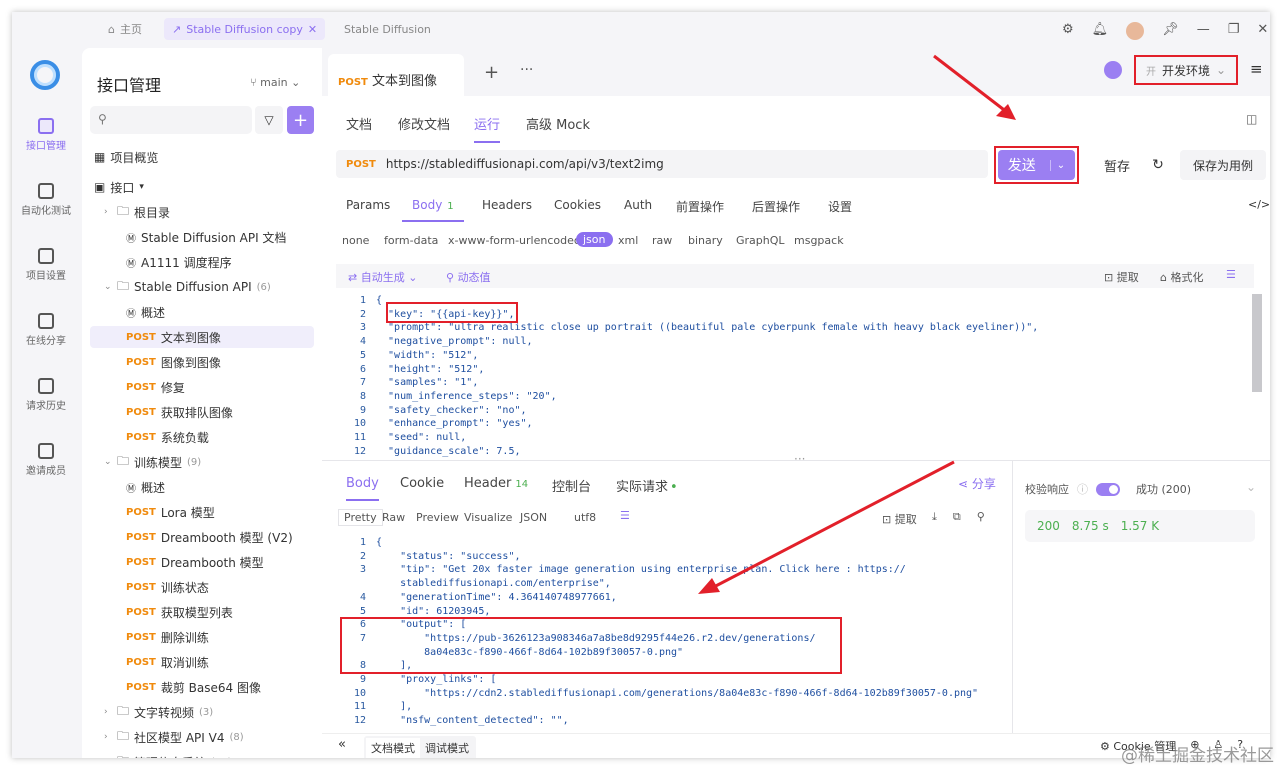 The width and height of the screenshot is (1280, 770). I want to click on tree-item-overview: ▦ 项目概览, so click(126, 157).